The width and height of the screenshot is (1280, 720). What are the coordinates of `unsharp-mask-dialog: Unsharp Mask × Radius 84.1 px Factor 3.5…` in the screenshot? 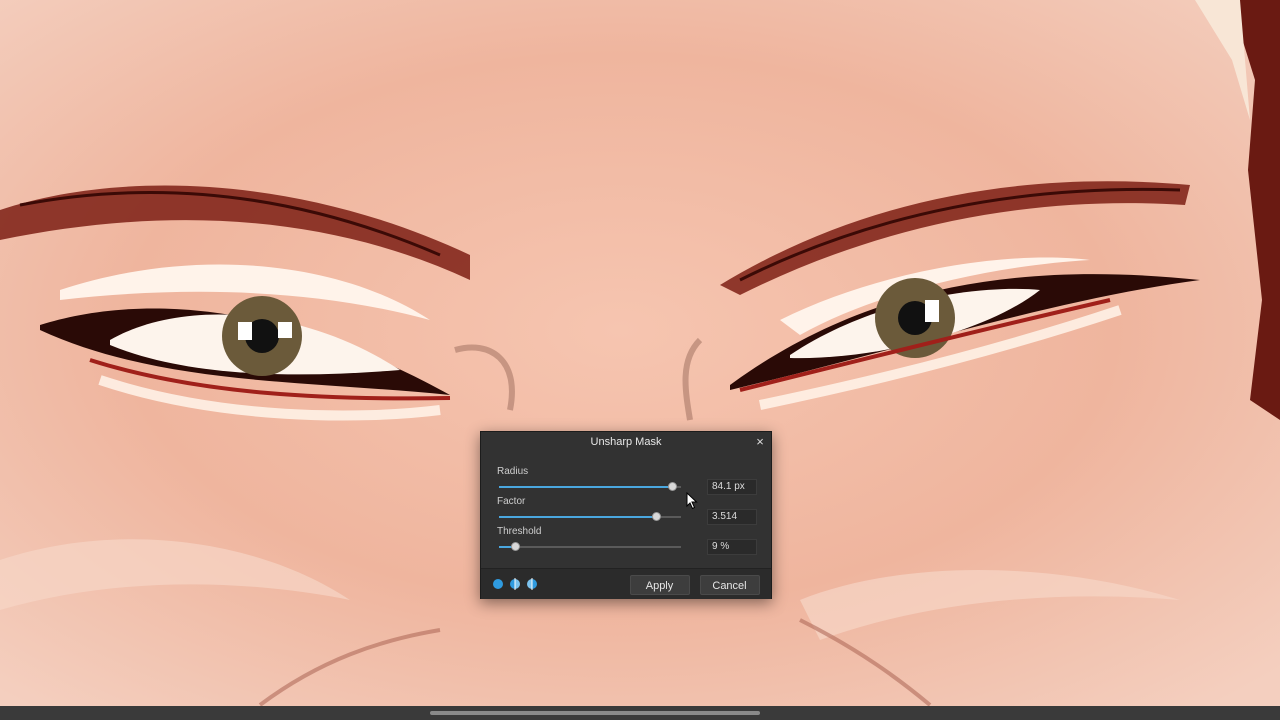 It's located at (626, 515).